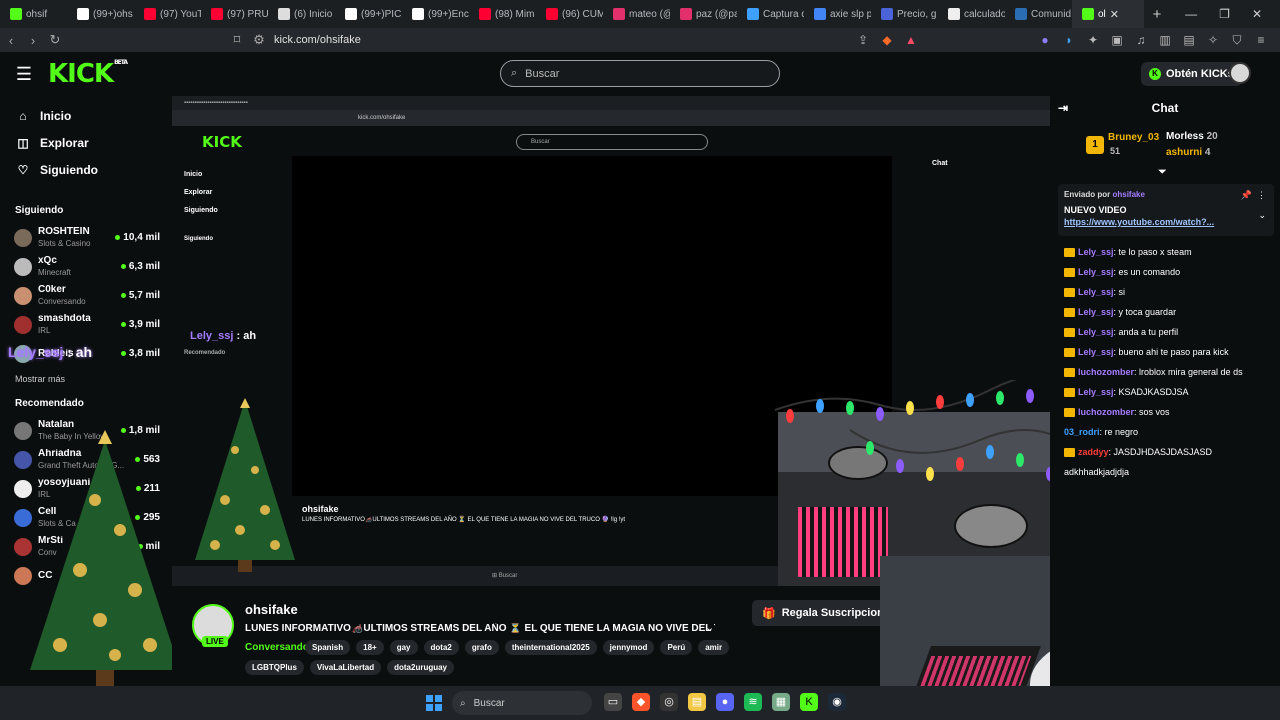  Describe the element at coordinates (1063, 108) in the screenshot. I see `collapse-chat-icon: ⇥` at that location.